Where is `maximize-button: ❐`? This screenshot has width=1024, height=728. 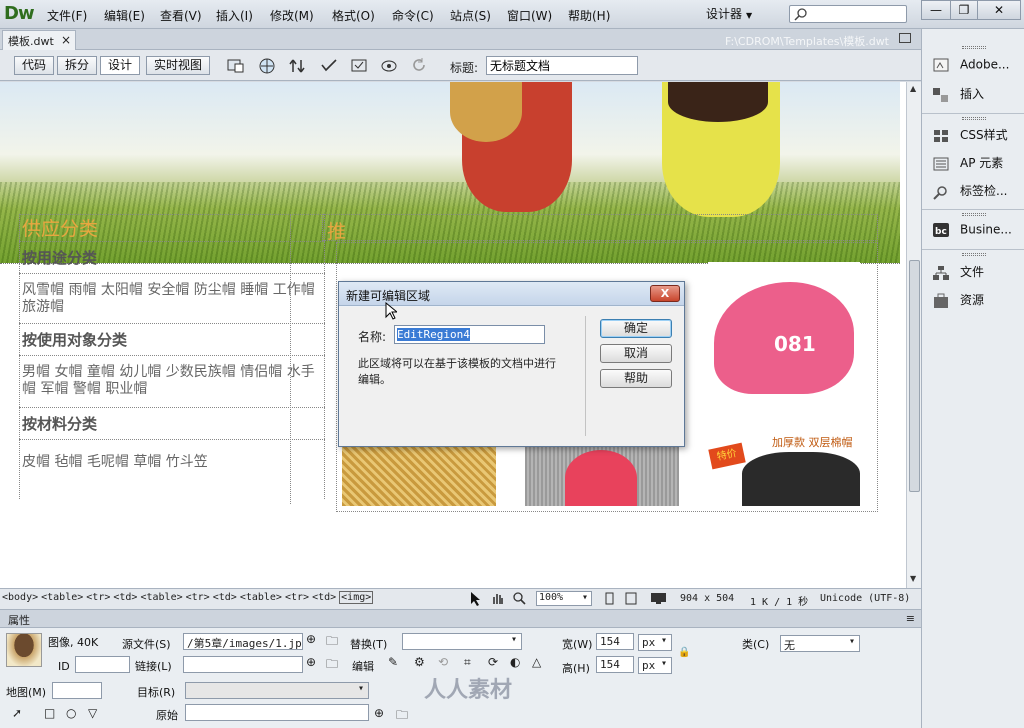
maximize-button: ❐ is located at coordinates (964, 10).